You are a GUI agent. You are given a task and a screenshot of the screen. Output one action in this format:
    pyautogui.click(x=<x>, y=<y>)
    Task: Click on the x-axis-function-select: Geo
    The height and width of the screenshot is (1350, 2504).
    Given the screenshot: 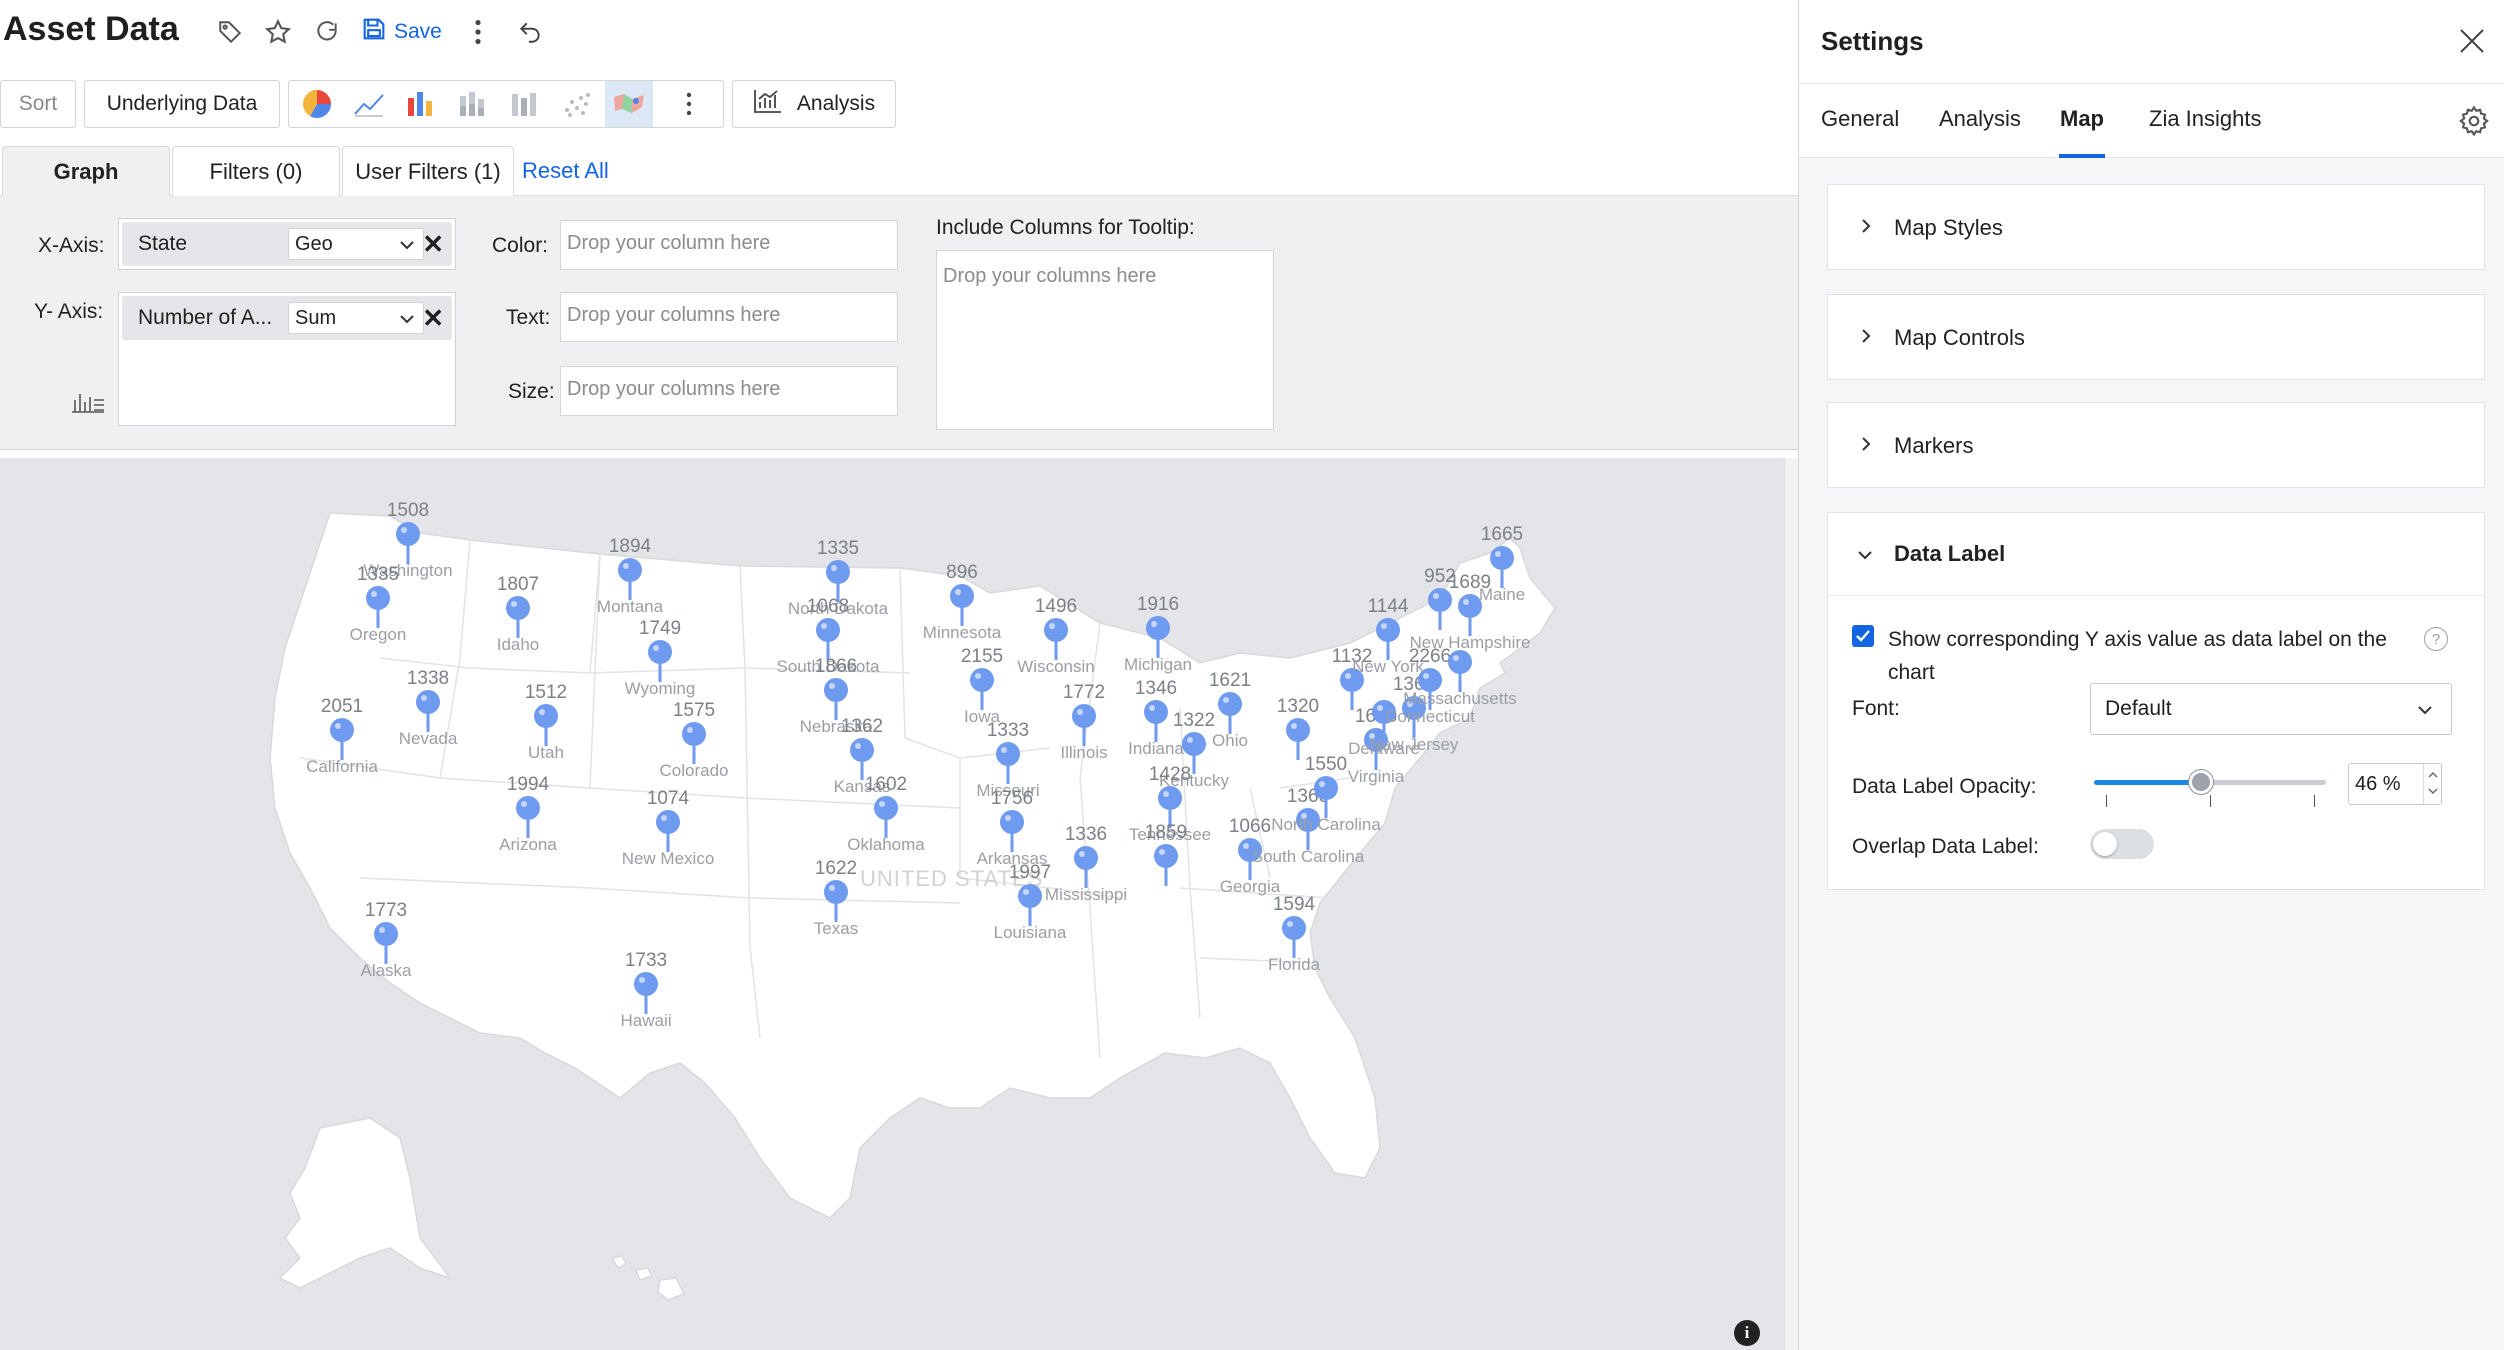 What is the action you would take?
    pyautogui.click(x=356, y=244)
    